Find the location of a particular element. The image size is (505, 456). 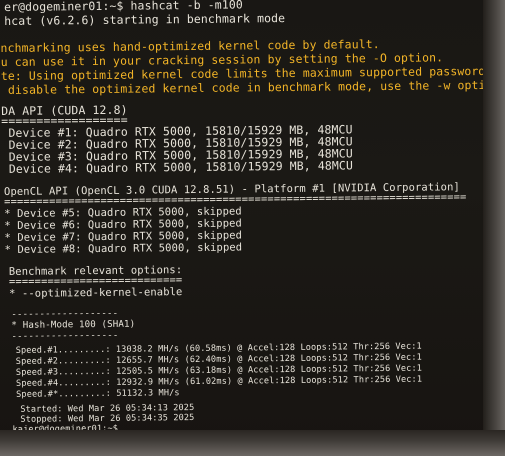

optimized-kernel-option: * --optimized-kernel-enable is located at coordinates (96, 293).